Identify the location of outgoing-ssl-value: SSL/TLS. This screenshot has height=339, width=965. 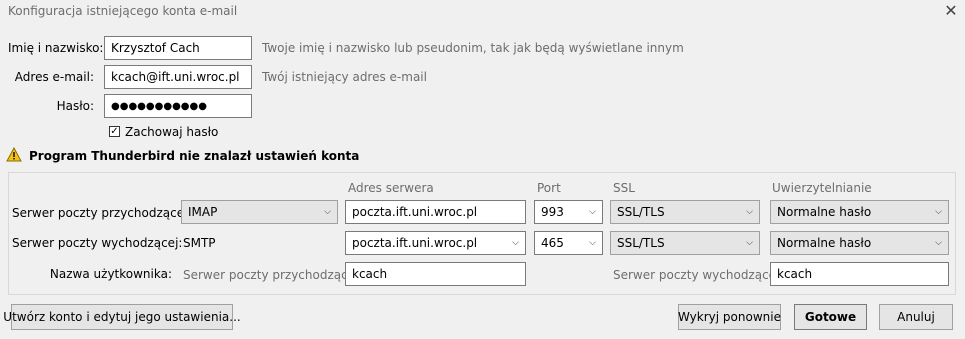
(641, 243).